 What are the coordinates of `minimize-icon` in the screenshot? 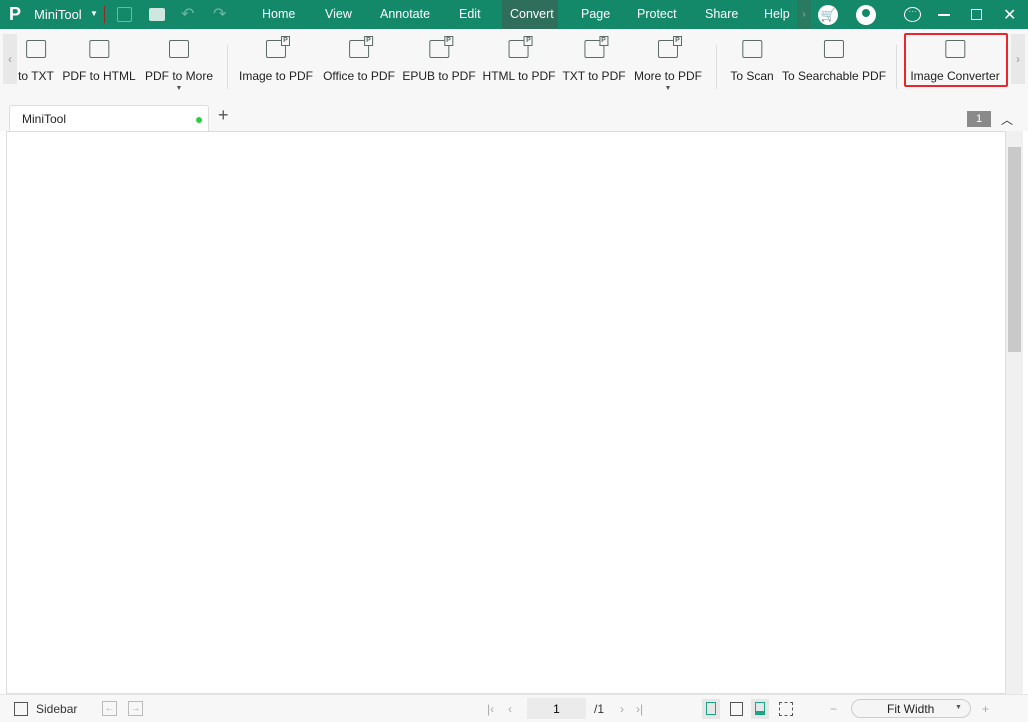 It's located at (944, 15).